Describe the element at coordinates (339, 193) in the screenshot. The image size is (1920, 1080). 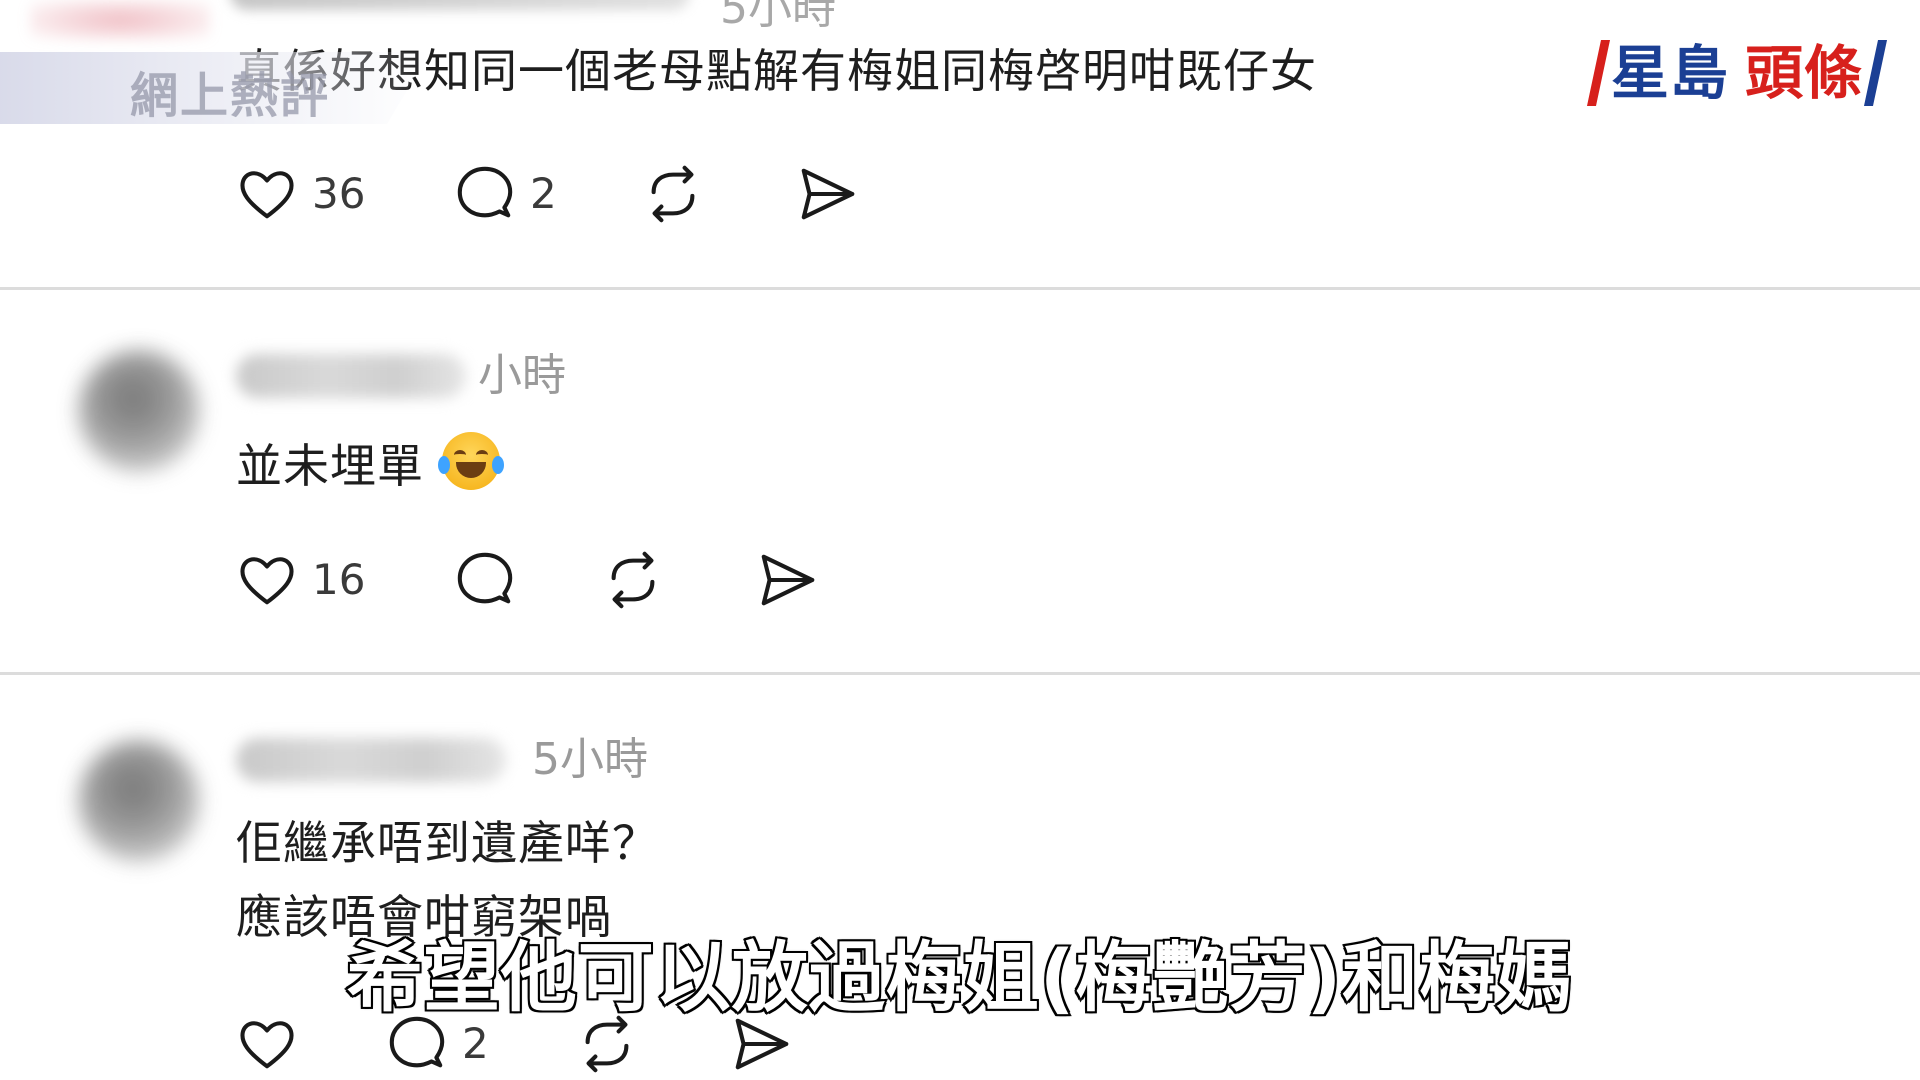
I see `like-count: 36` at that location.